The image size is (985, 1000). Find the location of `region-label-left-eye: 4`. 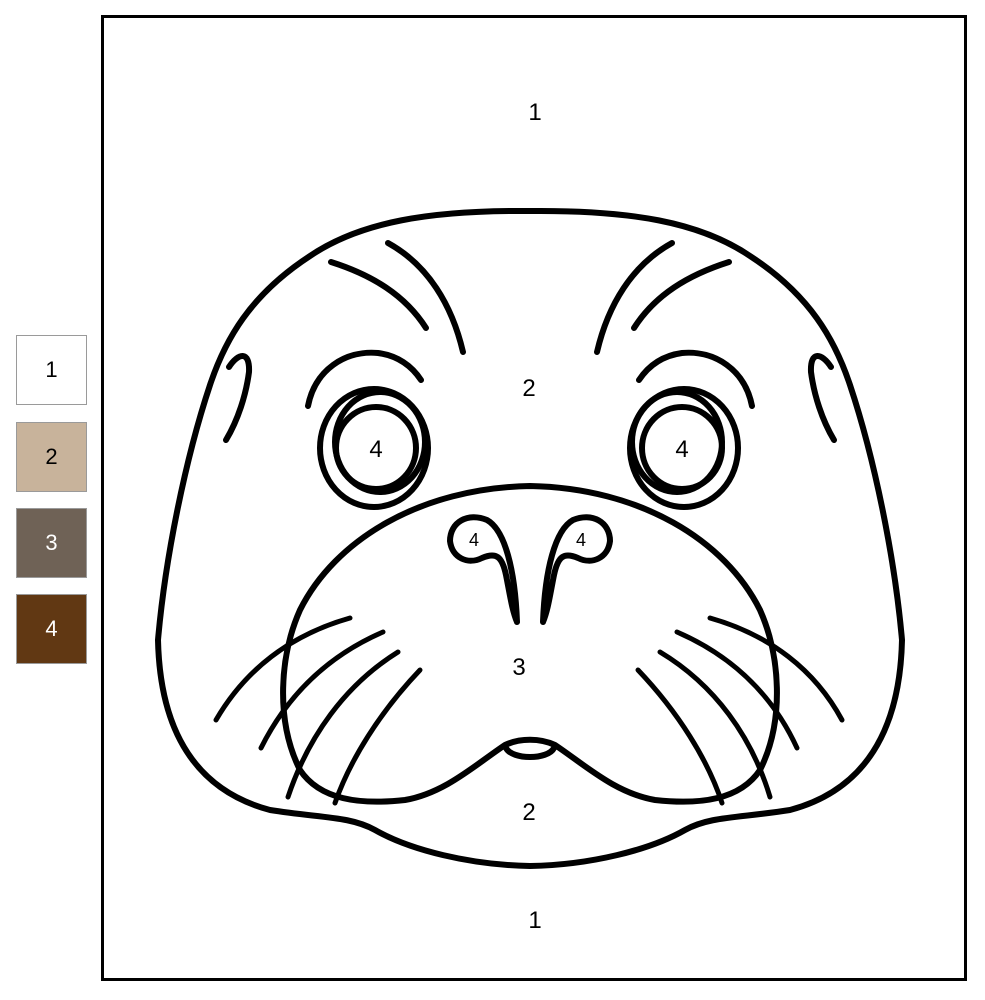

region-label-left-eye: 4 is located at coordinates (375, 449).